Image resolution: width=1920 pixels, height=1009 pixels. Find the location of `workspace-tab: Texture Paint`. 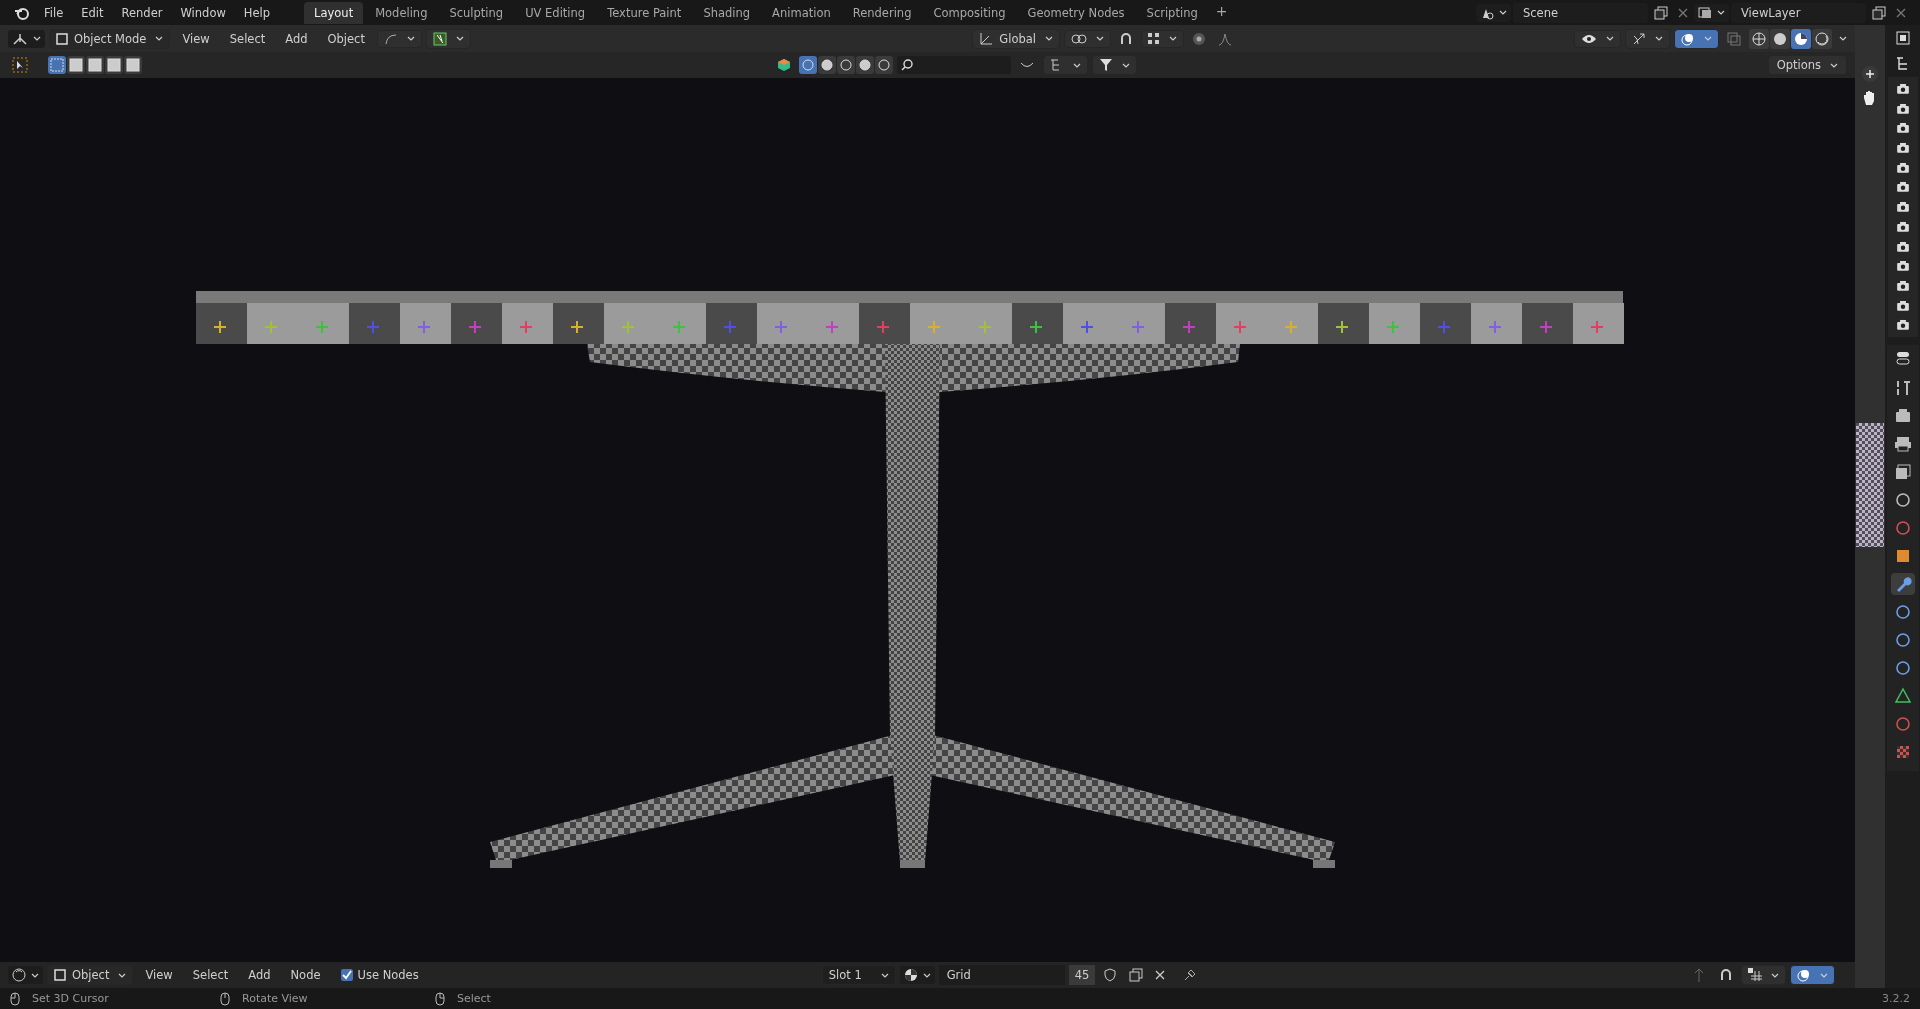

workspace-tab: Texture Paint is located at coordinates (644, 12).